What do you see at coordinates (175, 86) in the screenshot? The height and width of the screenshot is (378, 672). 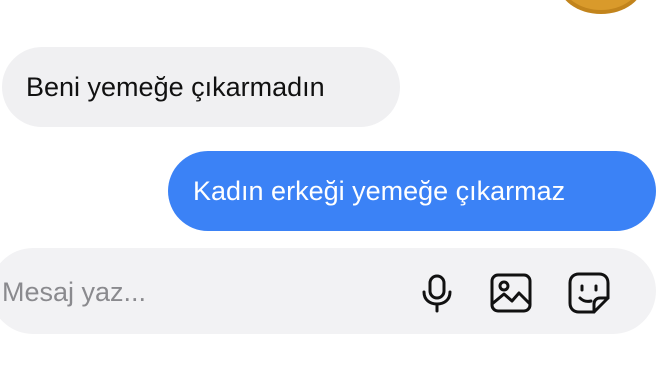 I see `message-text: Beni yemeğe çıkarmadın` at bounding box center [175, 86].